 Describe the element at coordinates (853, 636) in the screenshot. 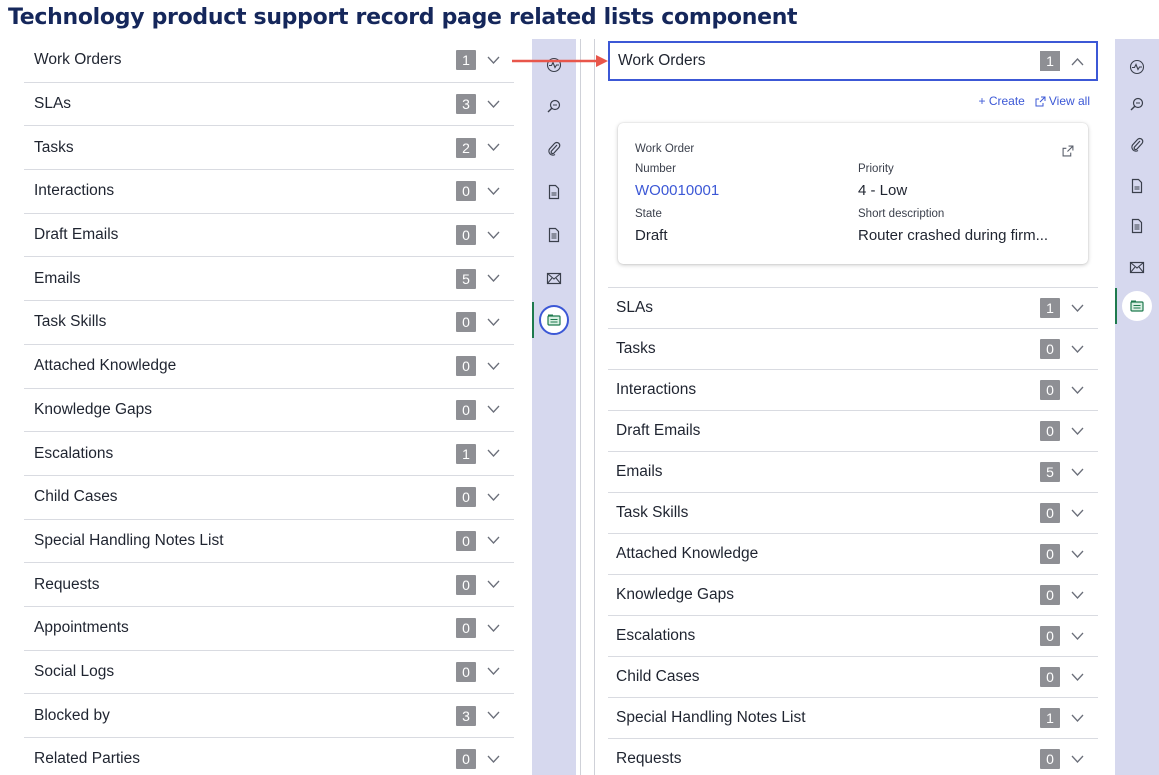

I see `related-list-row: Escalations 0` at that location.